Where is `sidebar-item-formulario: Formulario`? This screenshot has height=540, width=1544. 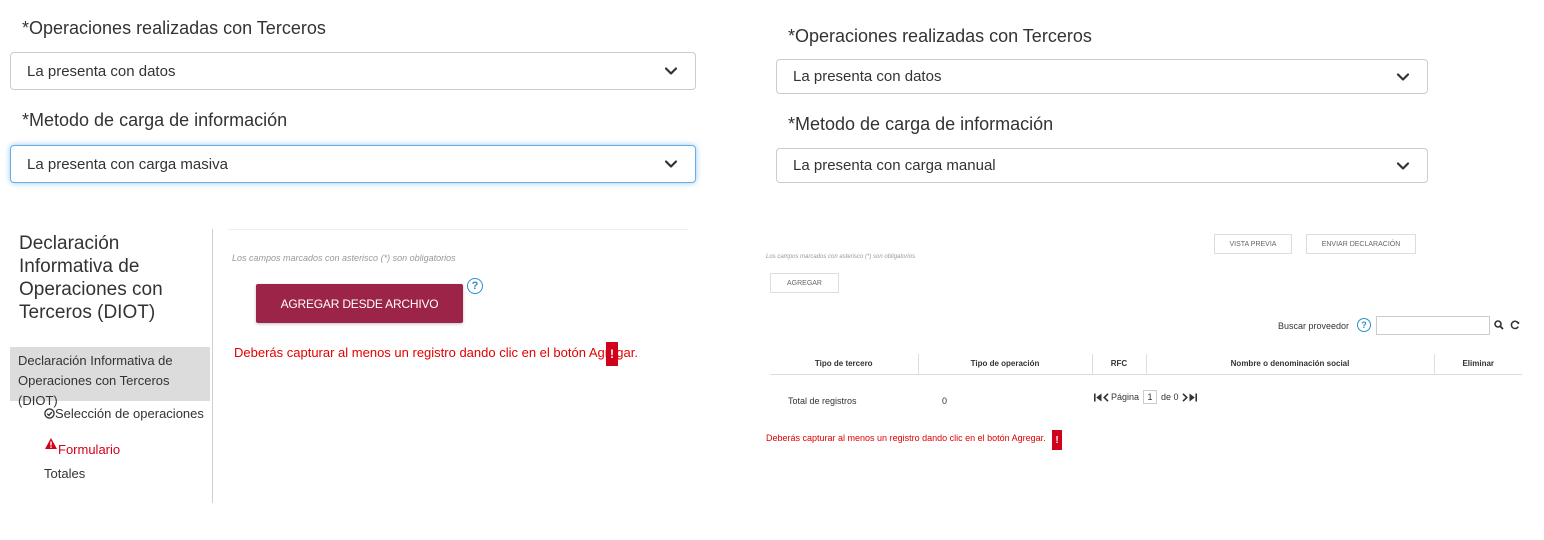
sidebar-item-formulario: Formulario is located at coordinates (82, 446).